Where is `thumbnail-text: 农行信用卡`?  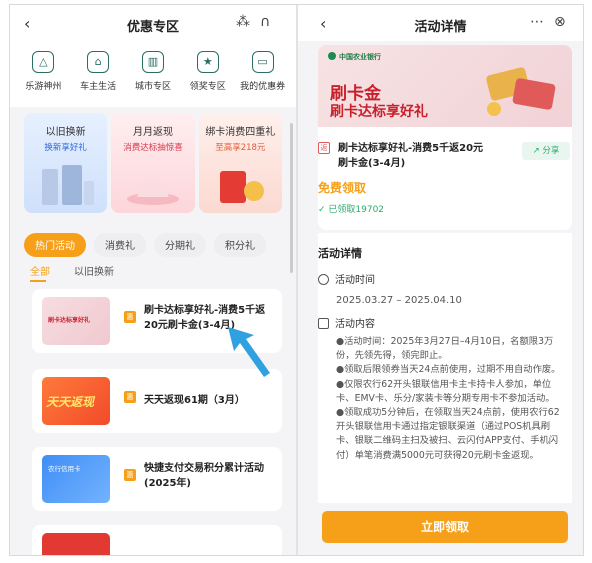
thumbnail-text: 农行信用卡 is located at coordinates (64, 469).